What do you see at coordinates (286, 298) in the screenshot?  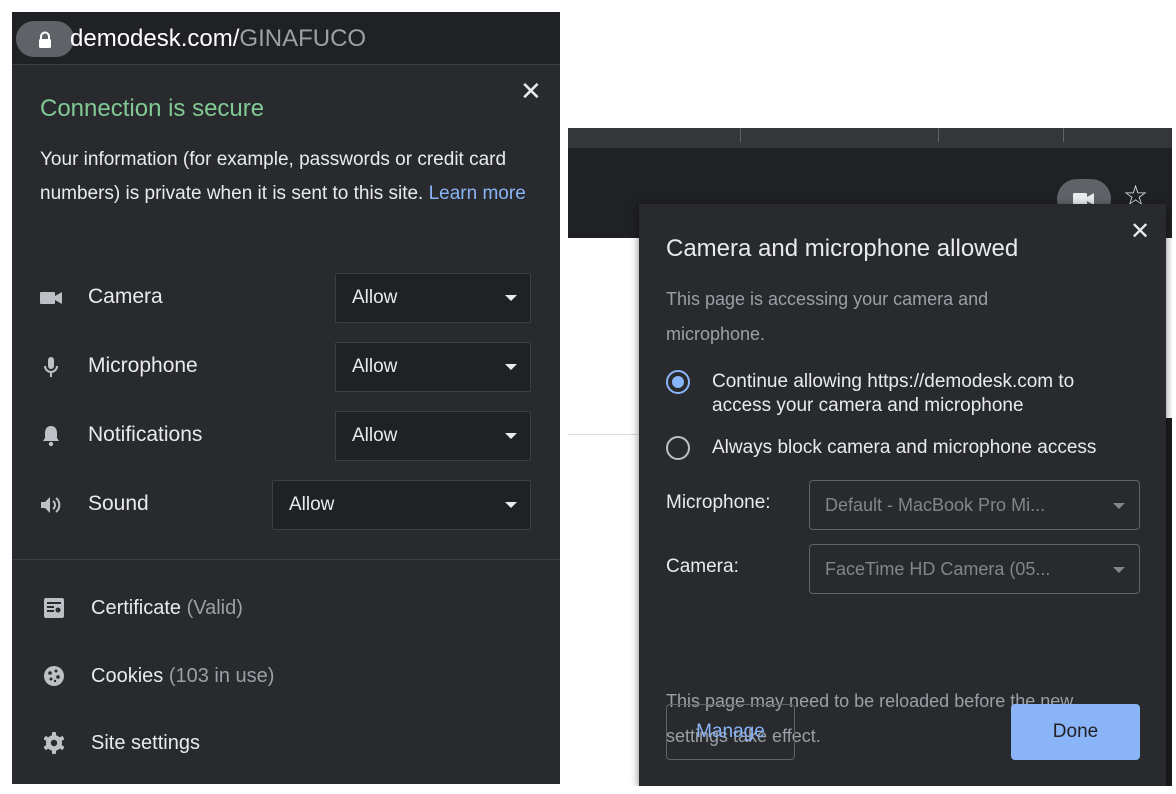 I see `permission-row-camera: Camera Allow` at bounding box center [286, 298].